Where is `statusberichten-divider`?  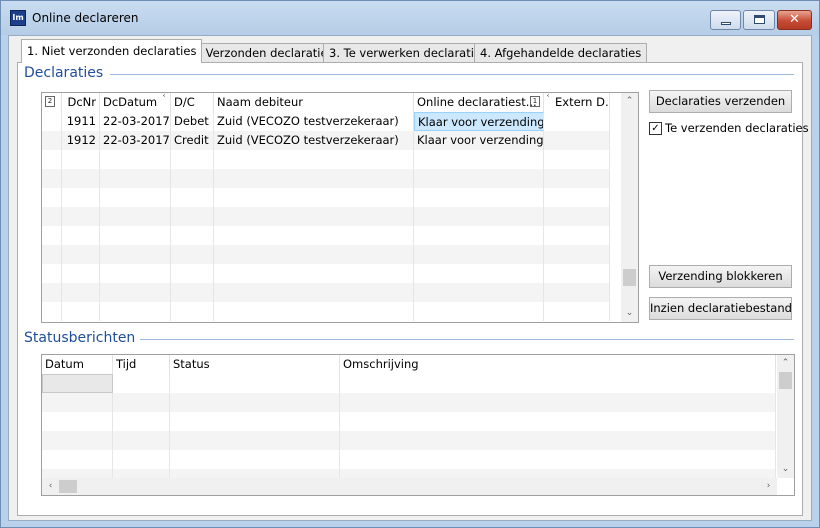 statusberichten-divider is located at coordinates (467, 339).